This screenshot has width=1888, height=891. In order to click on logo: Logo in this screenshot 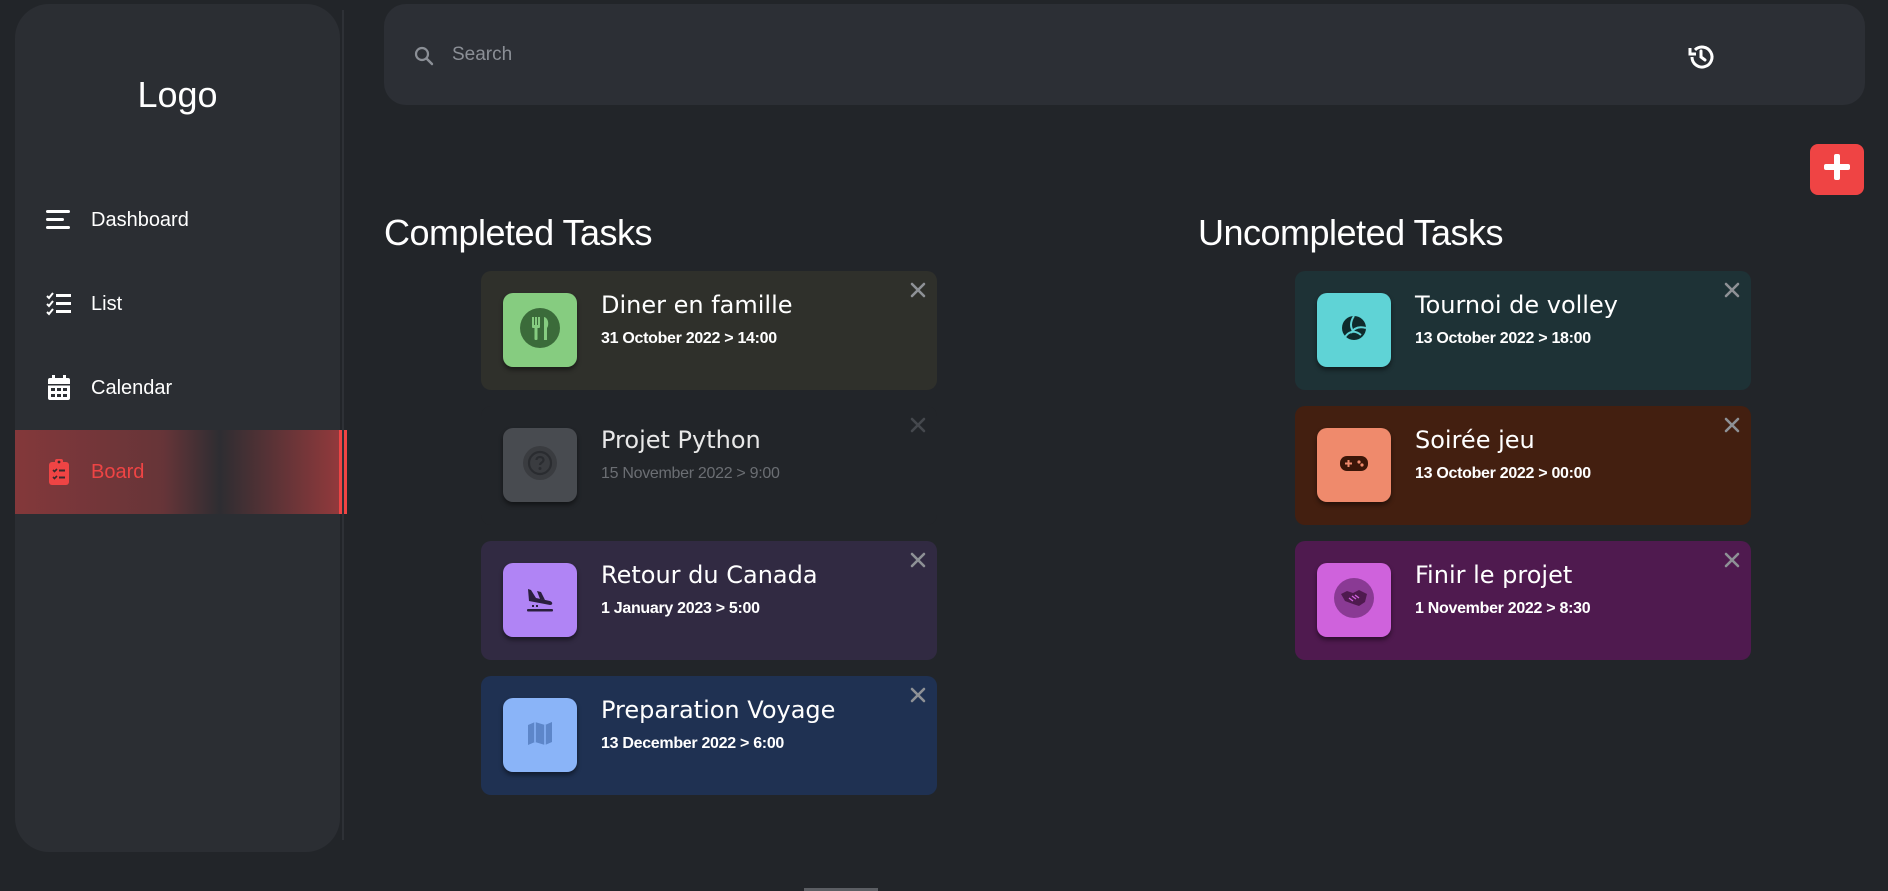, I will do `click(177, 94)`.